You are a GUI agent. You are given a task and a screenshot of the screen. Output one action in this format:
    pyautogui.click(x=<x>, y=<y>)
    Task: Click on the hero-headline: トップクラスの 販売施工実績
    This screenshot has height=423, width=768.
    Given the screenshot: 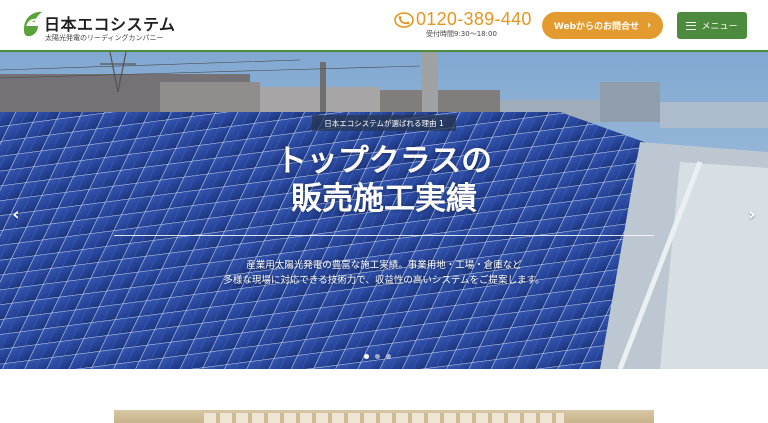 What is the action you would take?
    pyautogui.click(x=384, y=180)
    